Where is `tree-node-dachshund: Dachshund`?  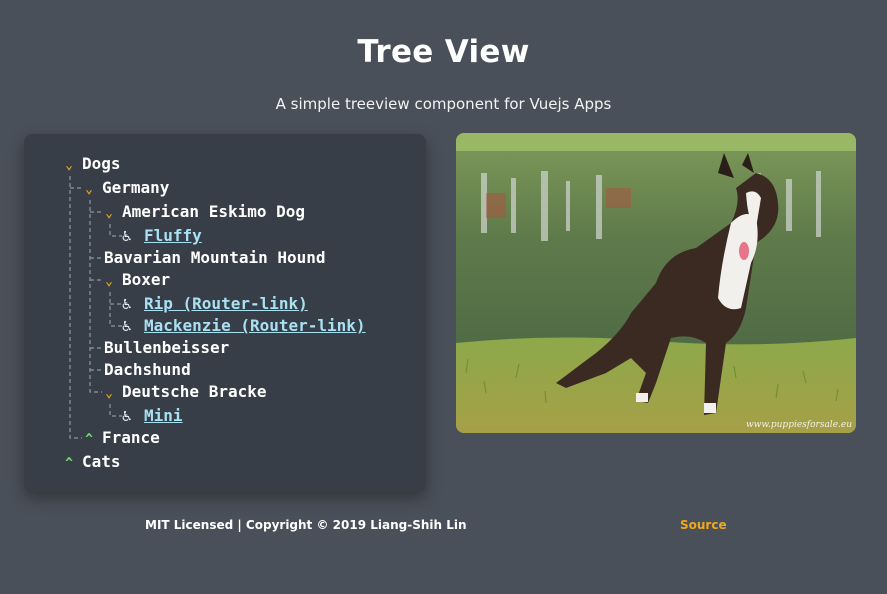
tree-node-dachshund: Dachshund is located at coordinates (147, 370).